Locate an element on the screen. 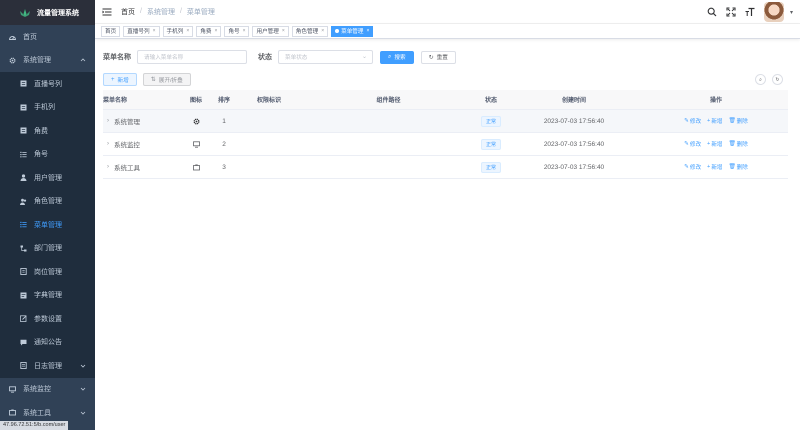  hamburger-icon is located at coordinates (107, 12).